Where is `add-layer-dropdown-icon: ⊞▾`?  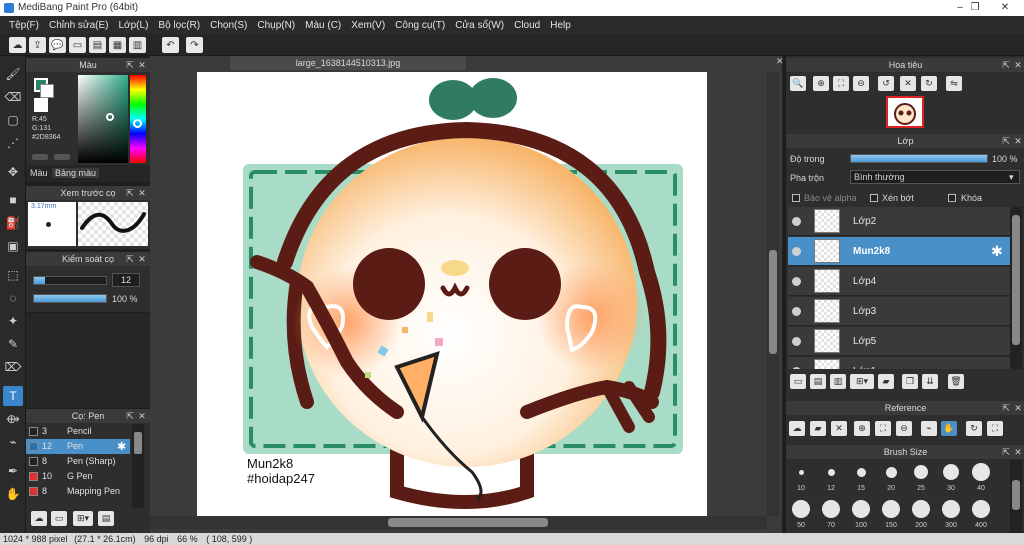 add-layer-dropdown-icon: ⊞▾ is located at coordinates (862, 381).